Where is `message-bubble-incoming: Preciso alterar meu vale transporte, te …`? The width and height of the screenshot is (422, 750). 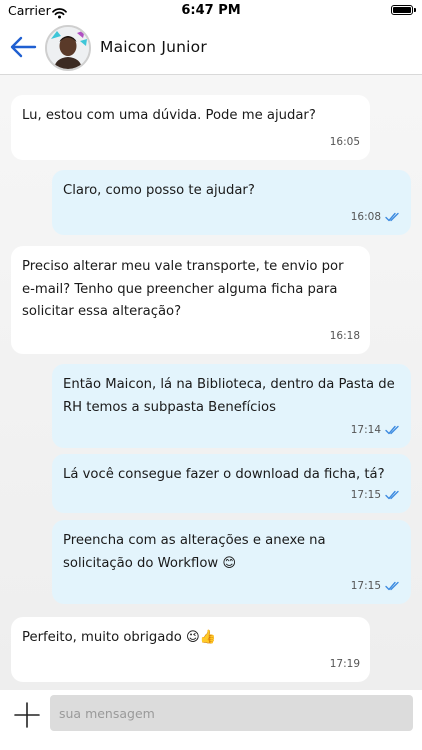 message-bubble-incoming: Preciso alterar meu vale transporte, te … is located at coordinates (190, 300).